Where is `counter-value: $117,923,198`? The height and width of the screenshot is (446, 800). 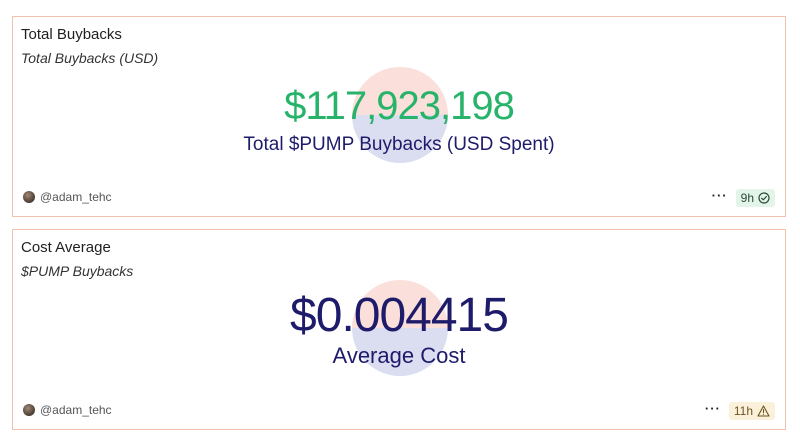
counter-value: $117,923,198 is located at coordinates (399, 106).